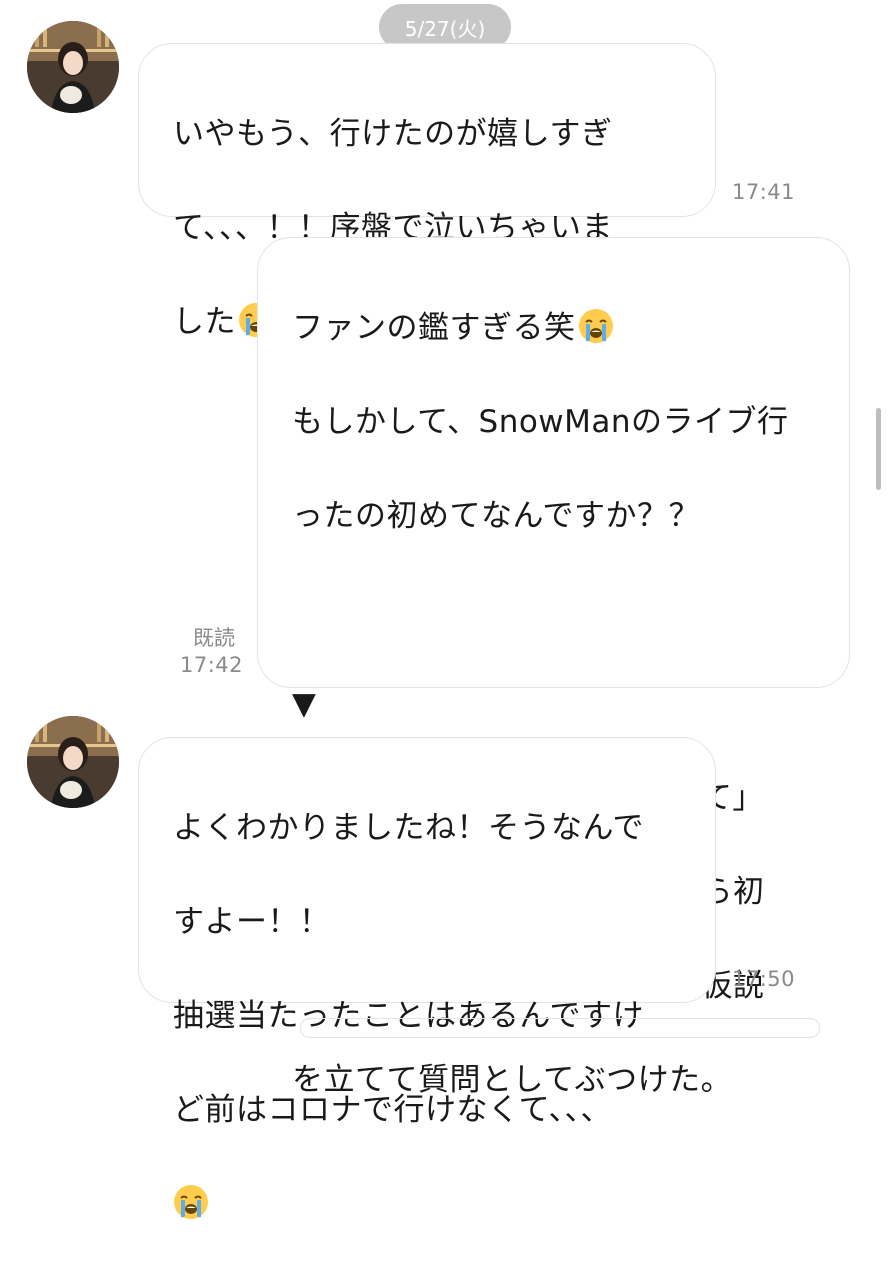  I want to click on message-line: もしかして、SnowManのライブ行, so click(540, 422).